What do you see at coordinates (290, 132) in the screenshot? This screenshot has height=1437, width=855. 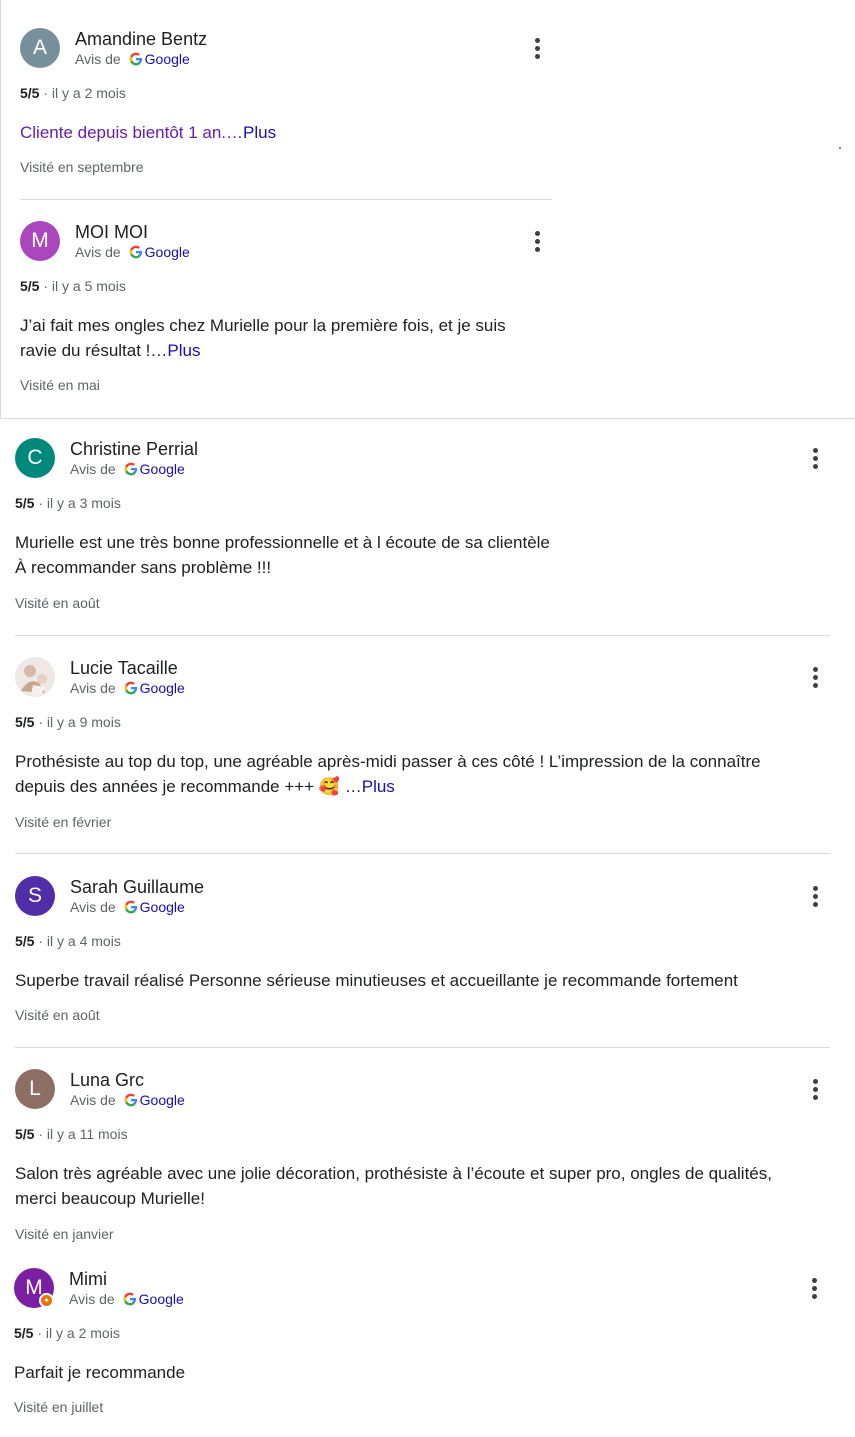 I see `review-text: Cliente depuis bientôt 1 an.…Plus` at bounding box center [290, 132].